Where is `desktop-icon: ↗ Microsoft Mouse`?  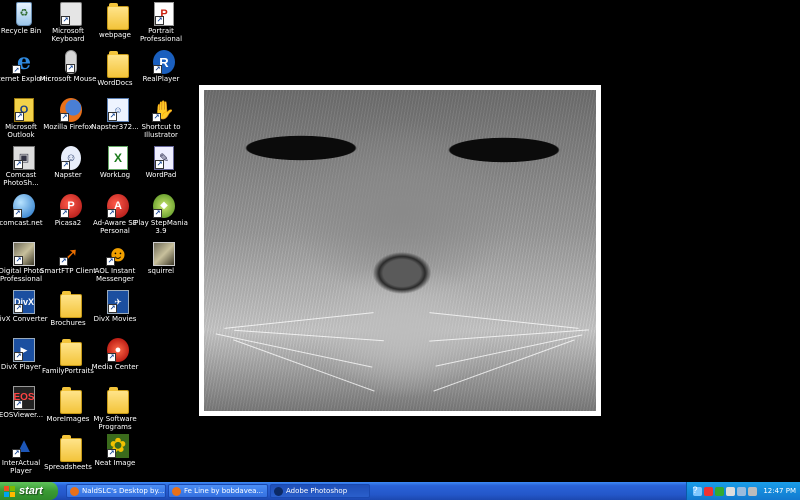
desktop-icon: ↗ Microsoft Mouse is located at coordinates (68, 73).